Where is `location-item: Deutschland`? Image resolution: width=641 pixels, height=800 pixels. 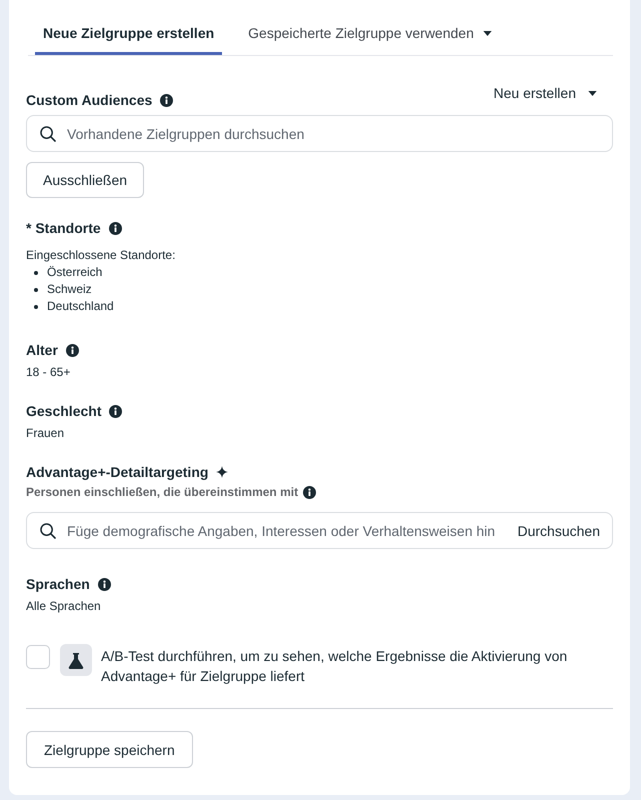 location-item: Deutschland is located at coordinates (80, 306).